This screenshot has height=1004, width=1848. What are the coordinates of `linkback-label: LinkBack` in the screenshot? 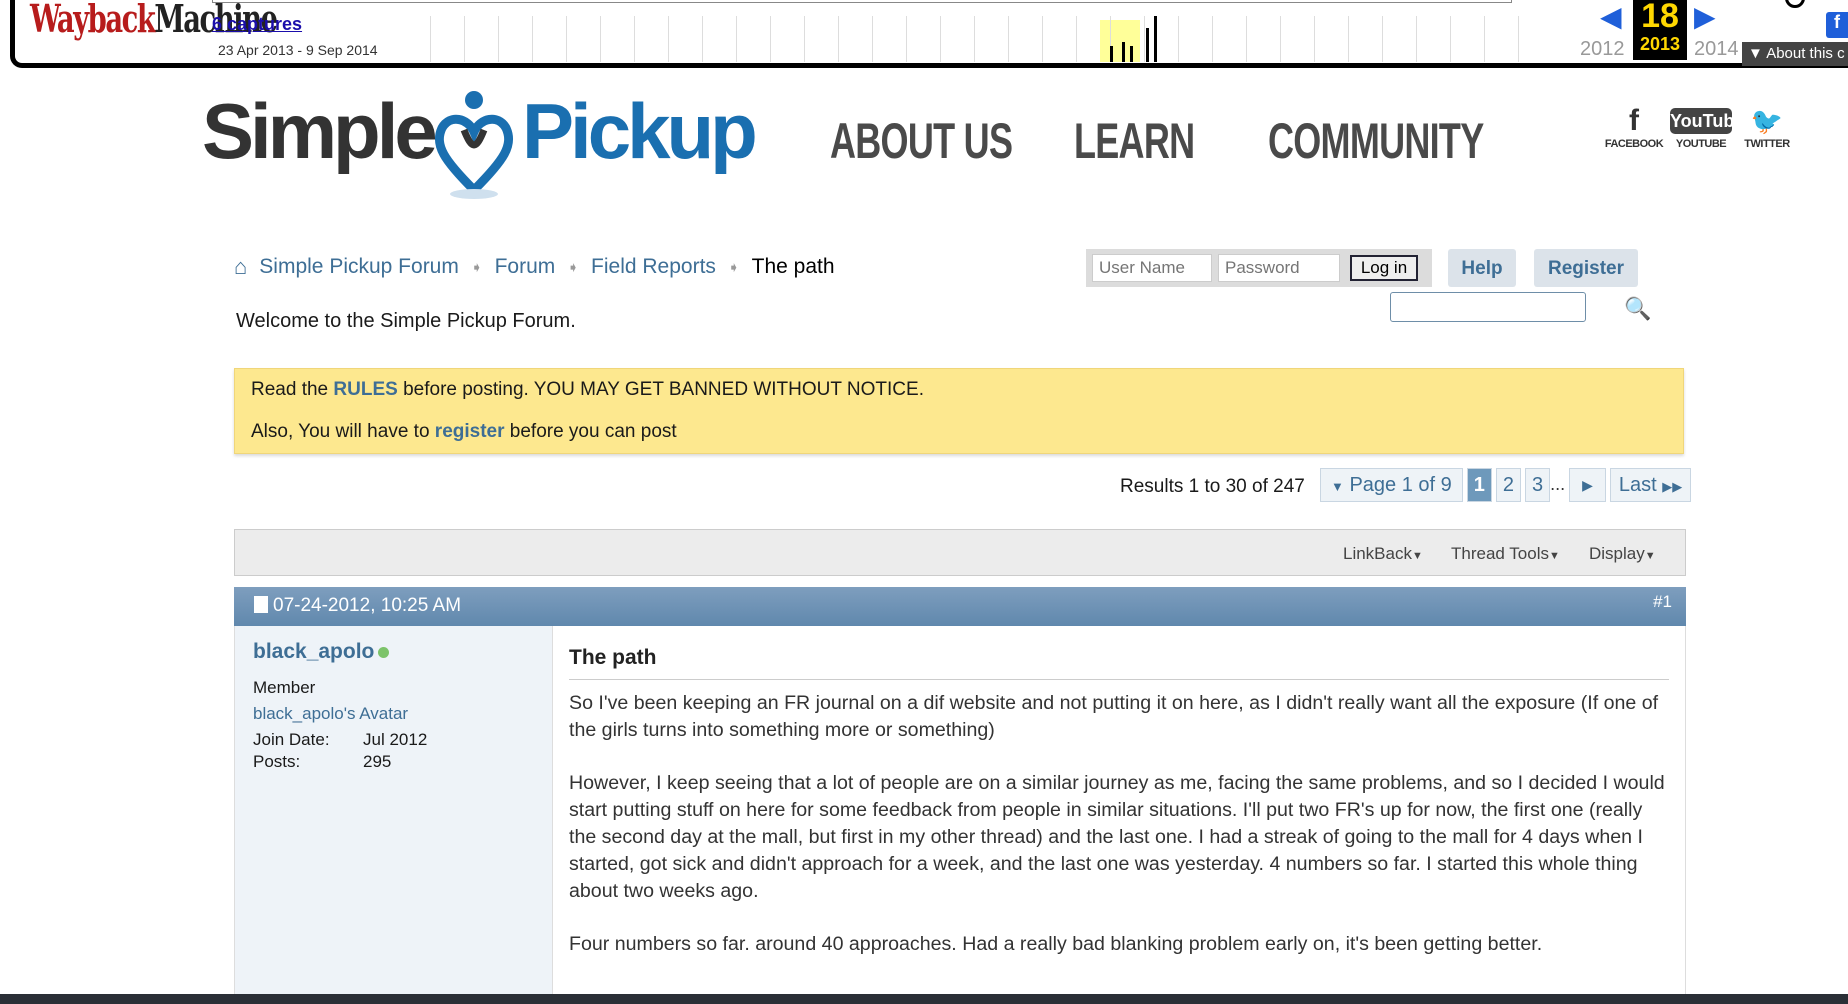 It's located at (1377, 553).